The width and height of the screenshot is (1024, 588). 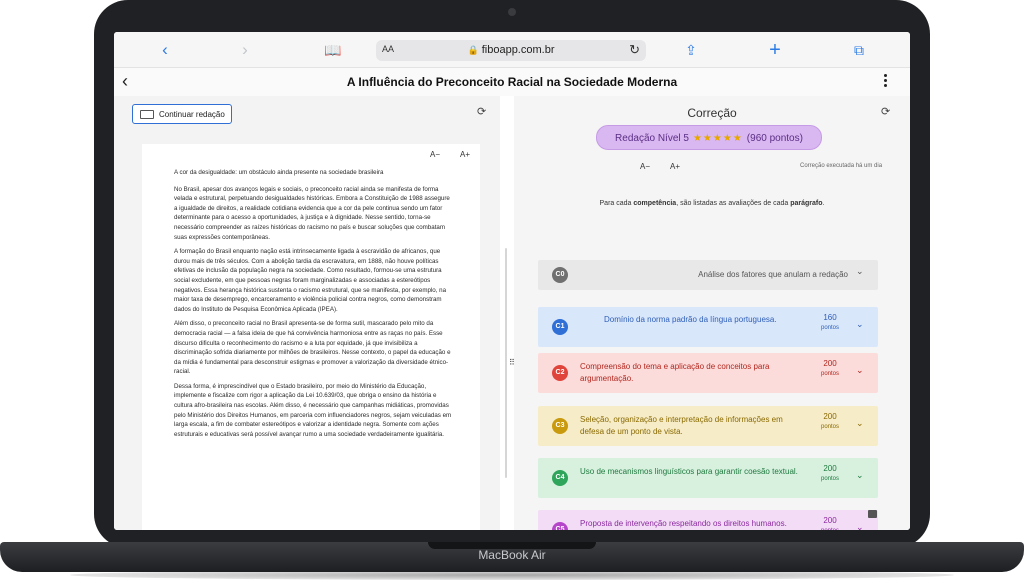 What do you see at coordinates (774, 138) in the screenshot?
I see `level-points: (960 pontos)` at bounding box center [774, 138].